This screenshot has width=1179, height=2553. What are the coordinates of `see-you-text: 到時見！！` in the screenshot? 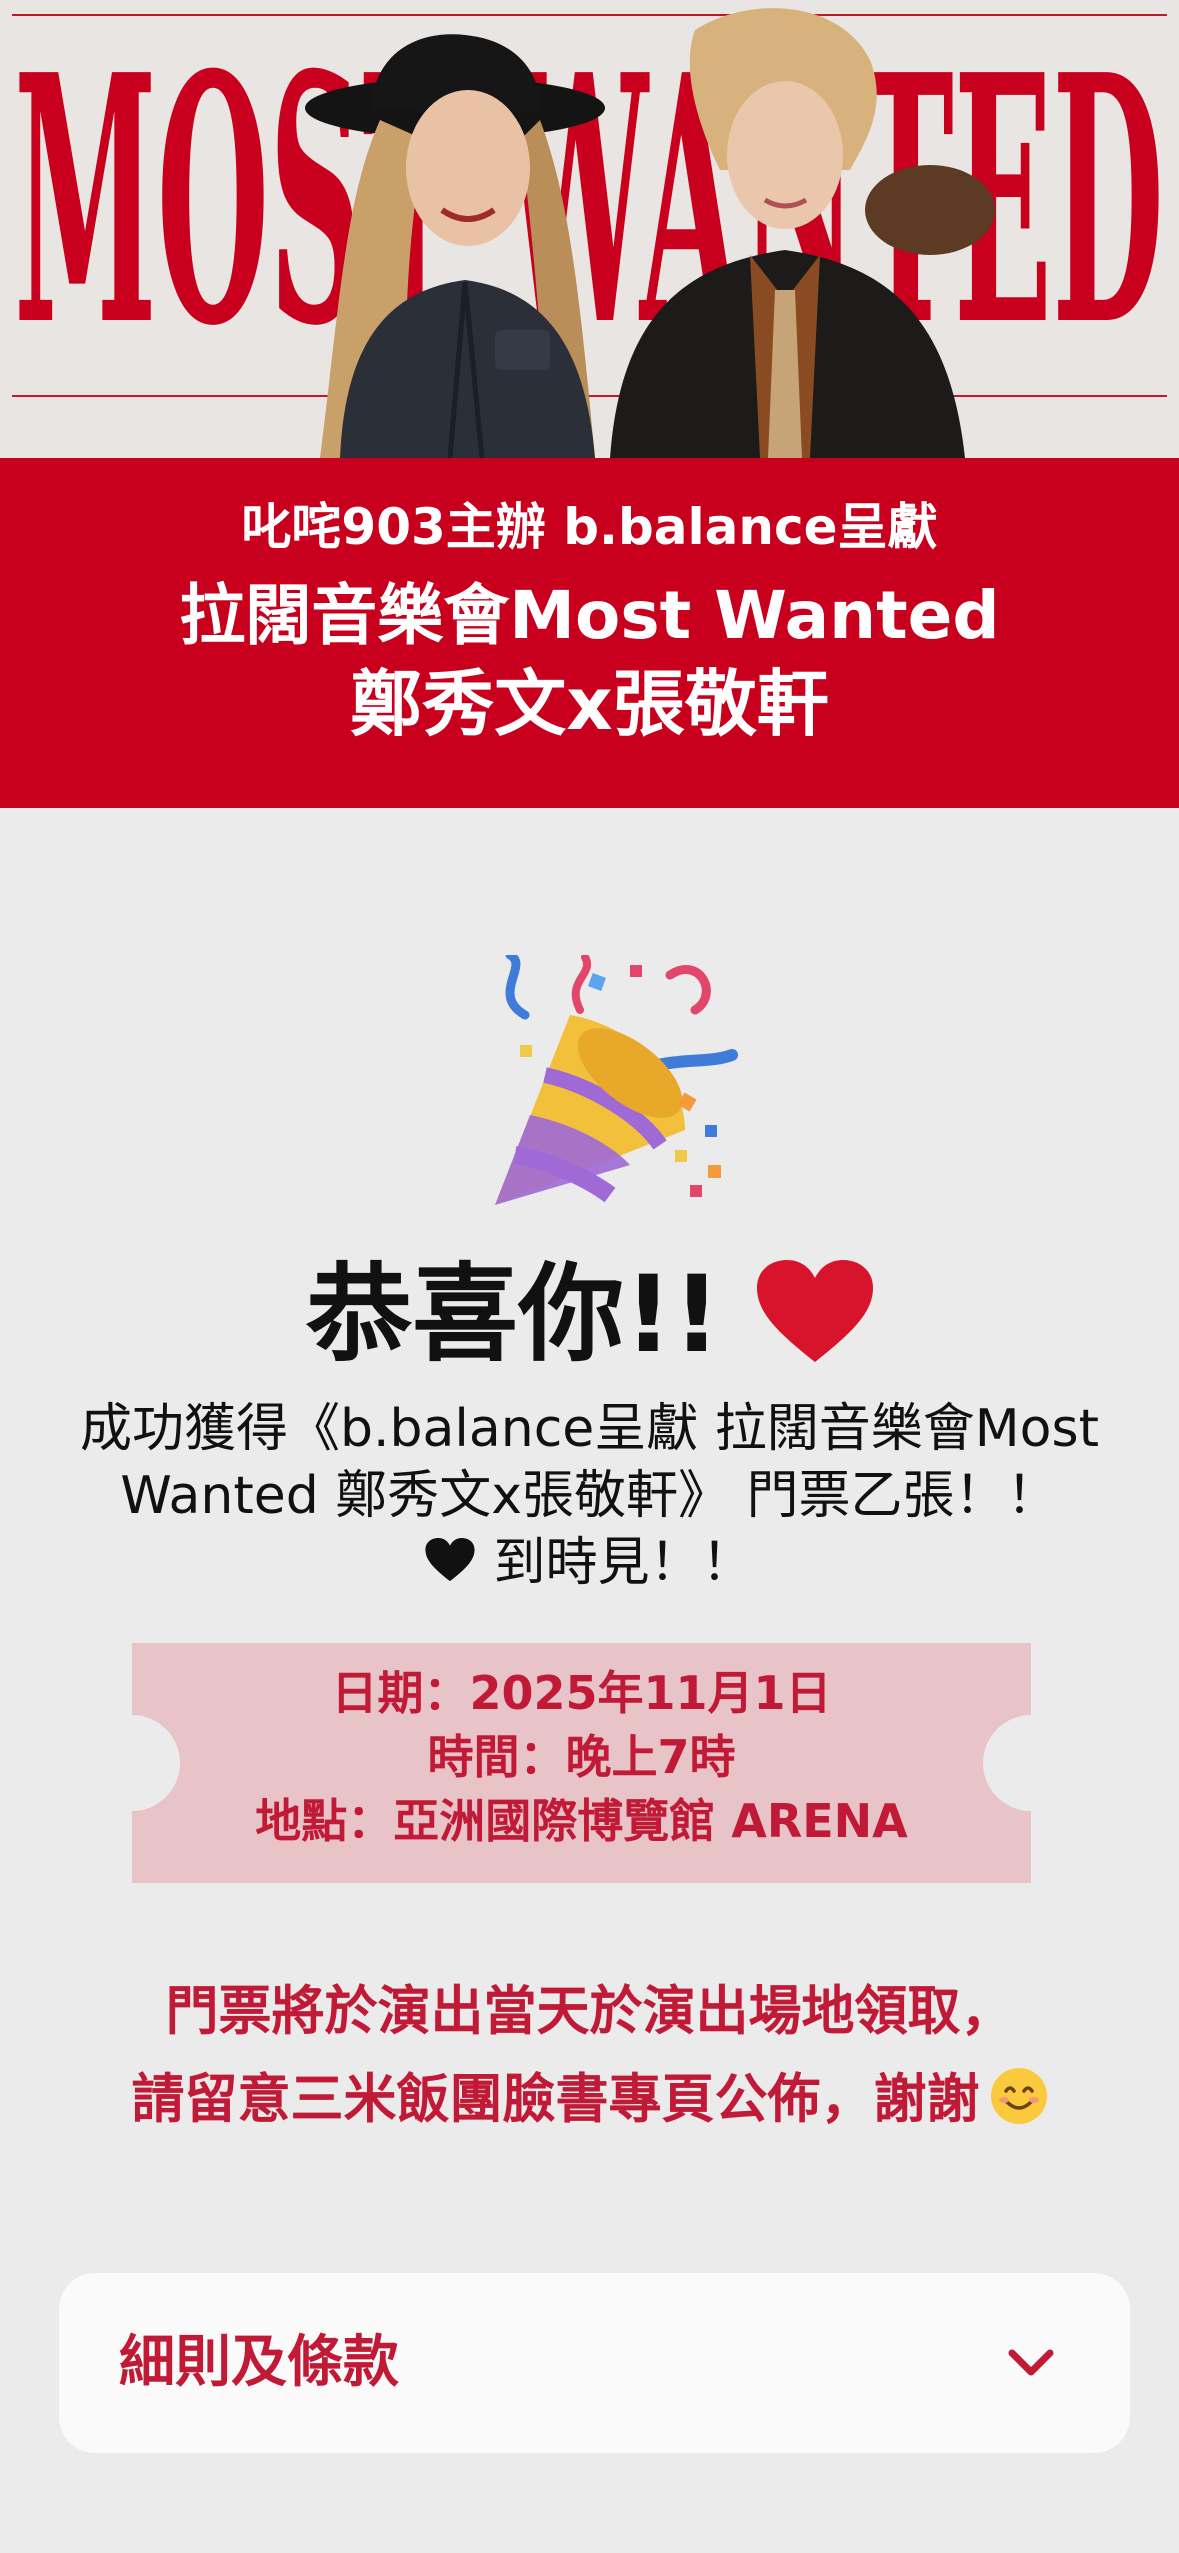 It's located at (623, 1563).